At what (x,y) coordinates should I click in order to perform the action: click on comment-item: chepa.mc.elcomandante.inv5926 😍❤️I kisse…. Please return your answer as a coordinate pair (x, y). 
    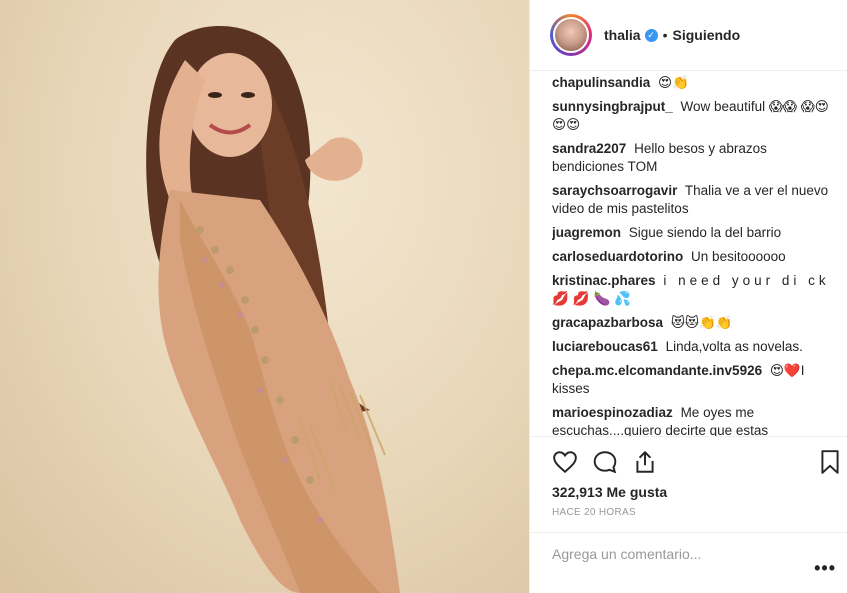
    Looking at the image, I should click on (692, 380).